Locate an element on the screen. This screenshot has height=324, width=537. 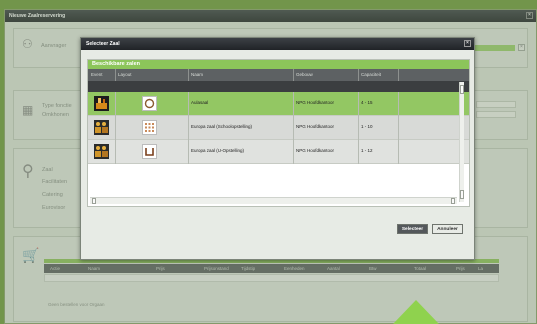
room-name: Aulasaal is located at coordinates (200, 102).